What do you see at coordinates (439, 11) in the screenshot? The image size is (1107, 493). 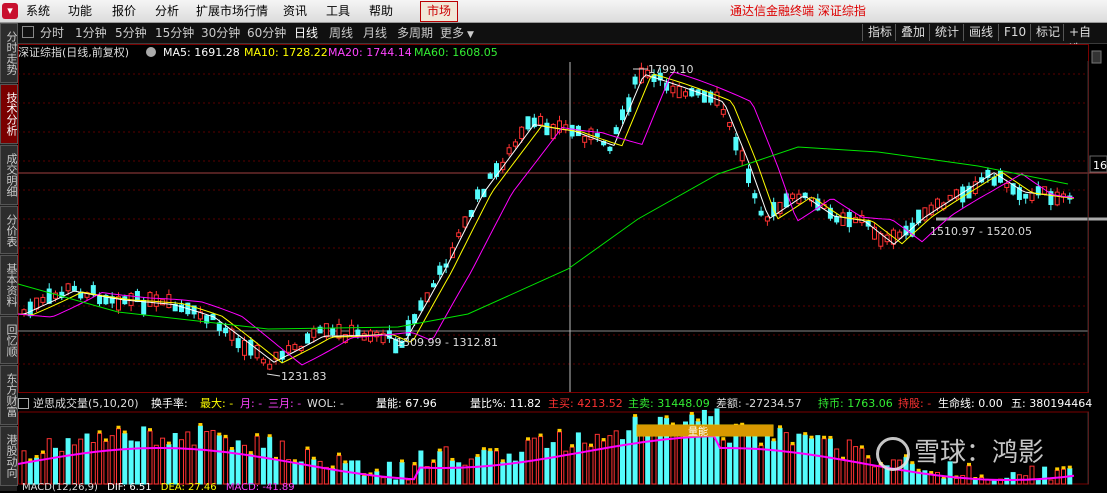 I see `market-button: 市场` at bounding box center [439, 11].